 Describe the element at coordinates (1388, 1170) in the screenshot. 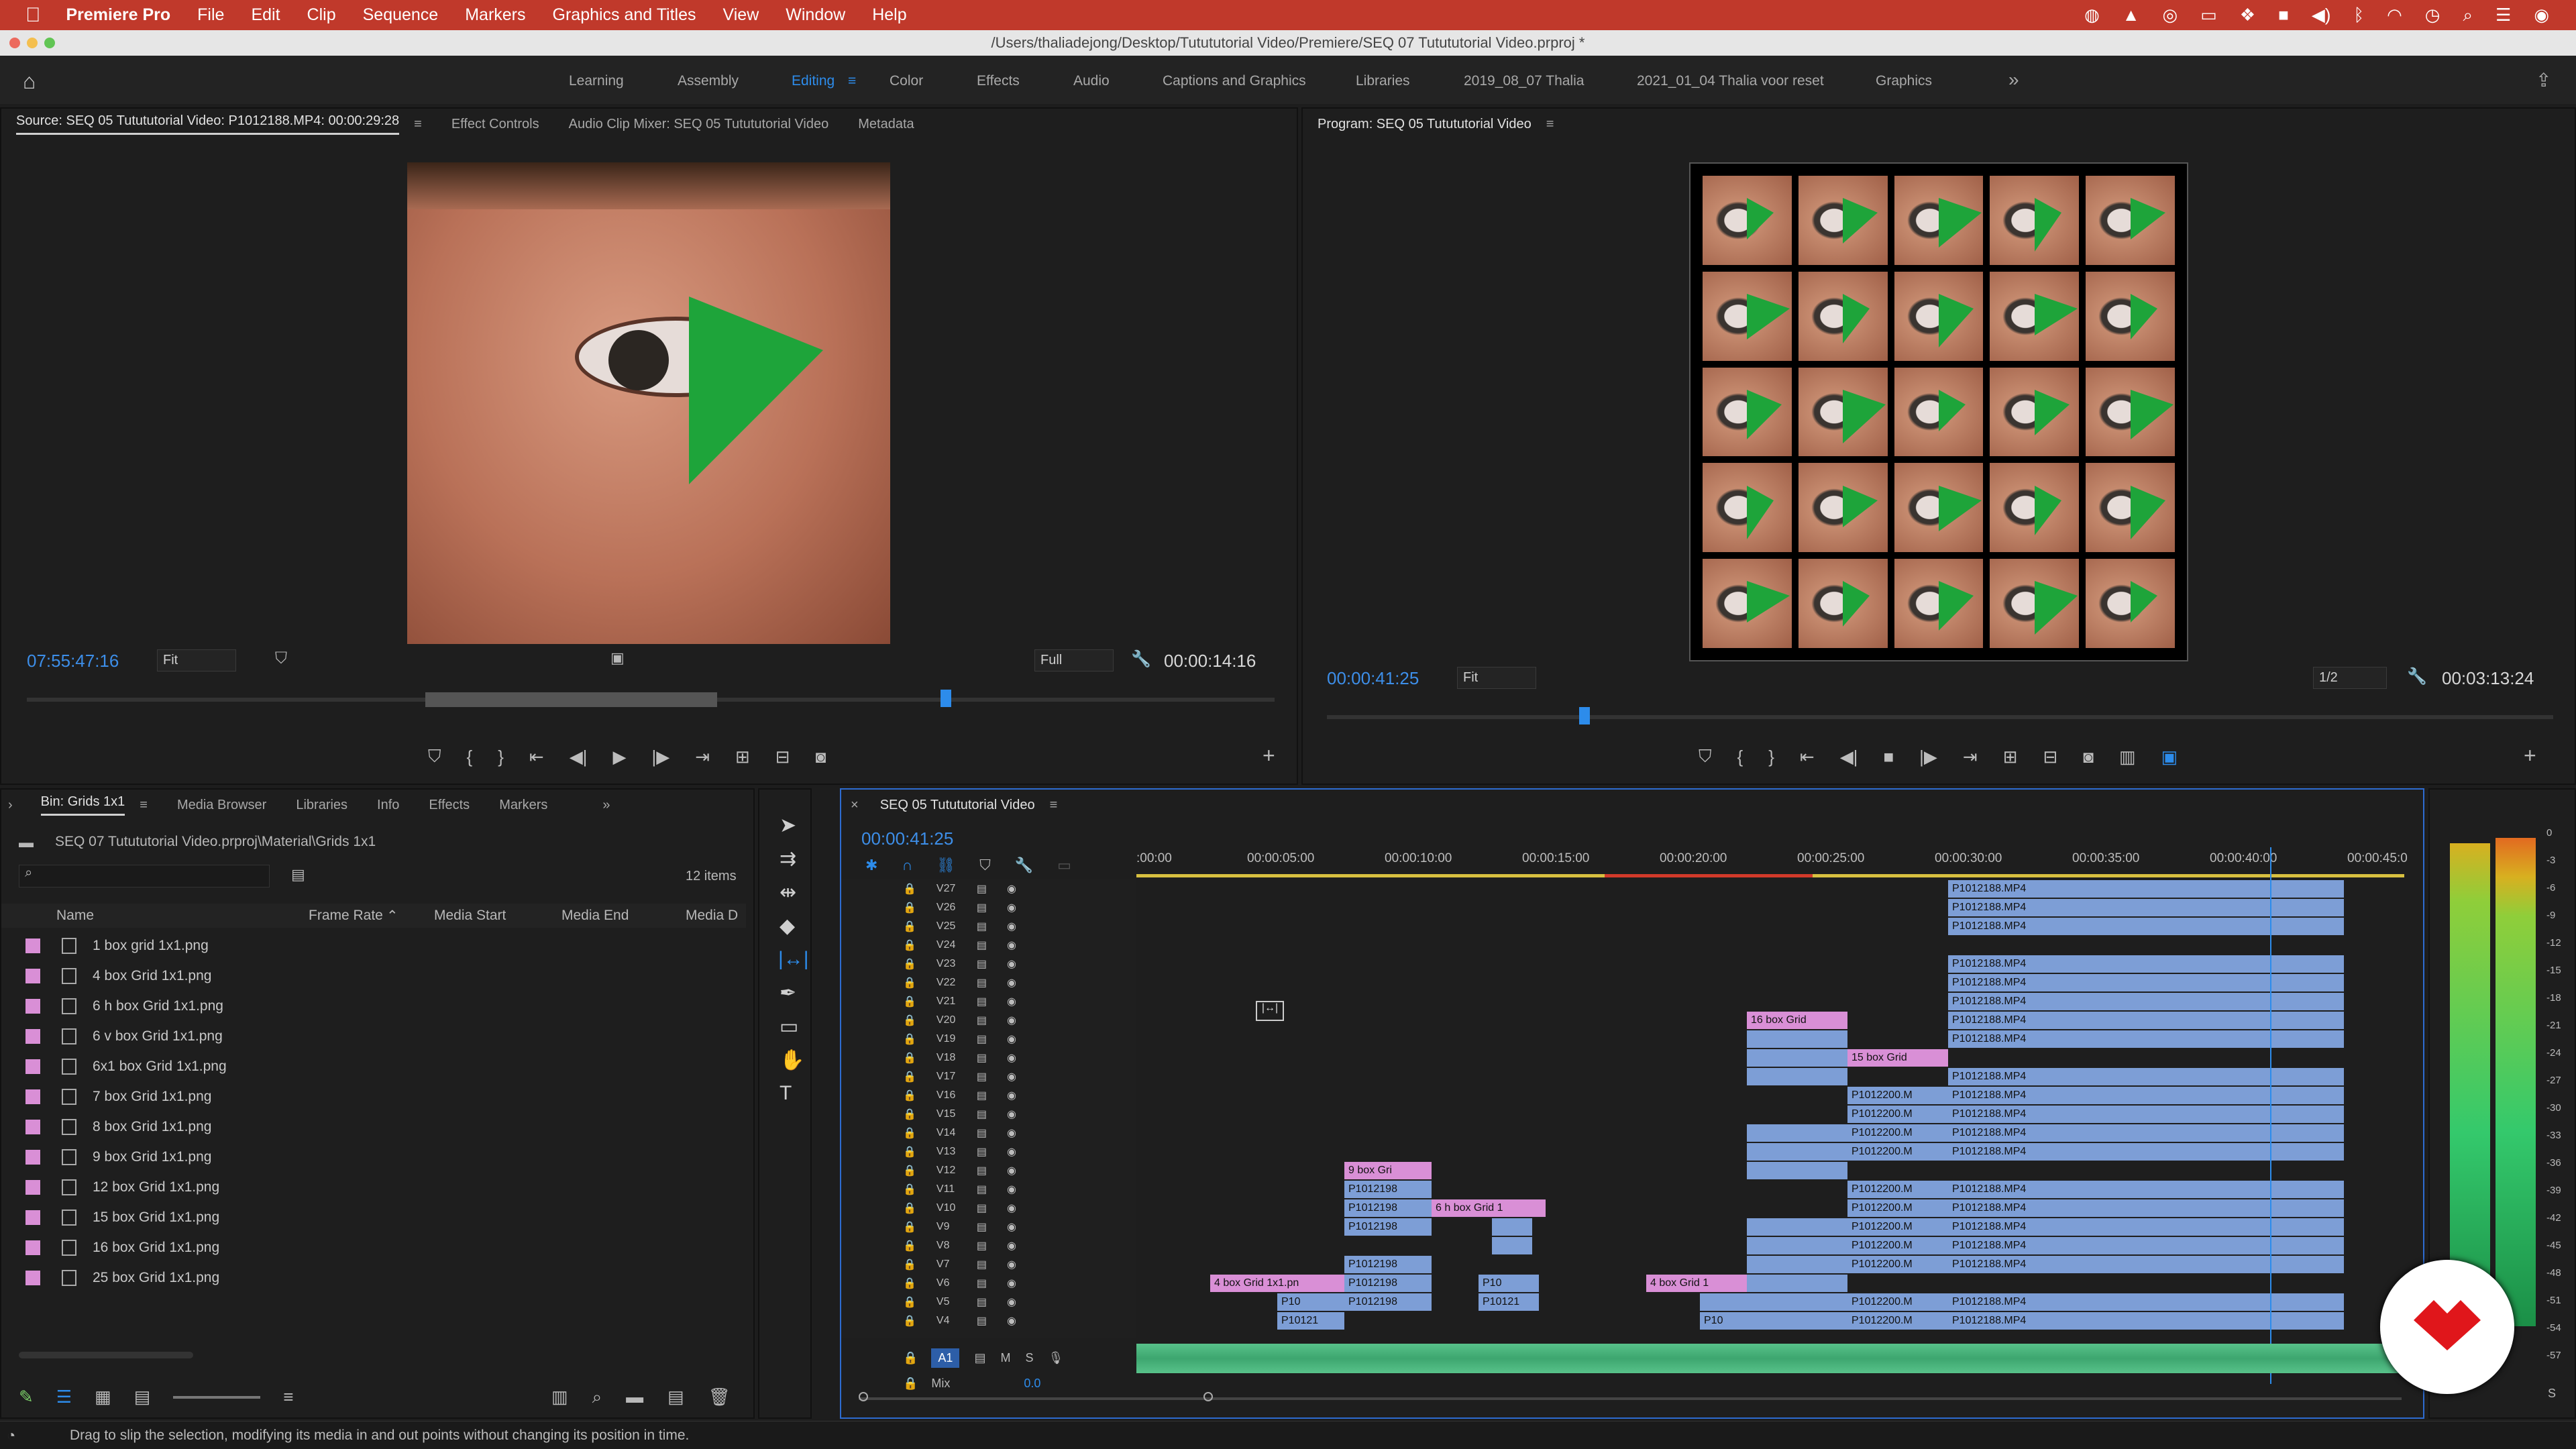

I see `timeline-clip: 9 box Gri` at that location.